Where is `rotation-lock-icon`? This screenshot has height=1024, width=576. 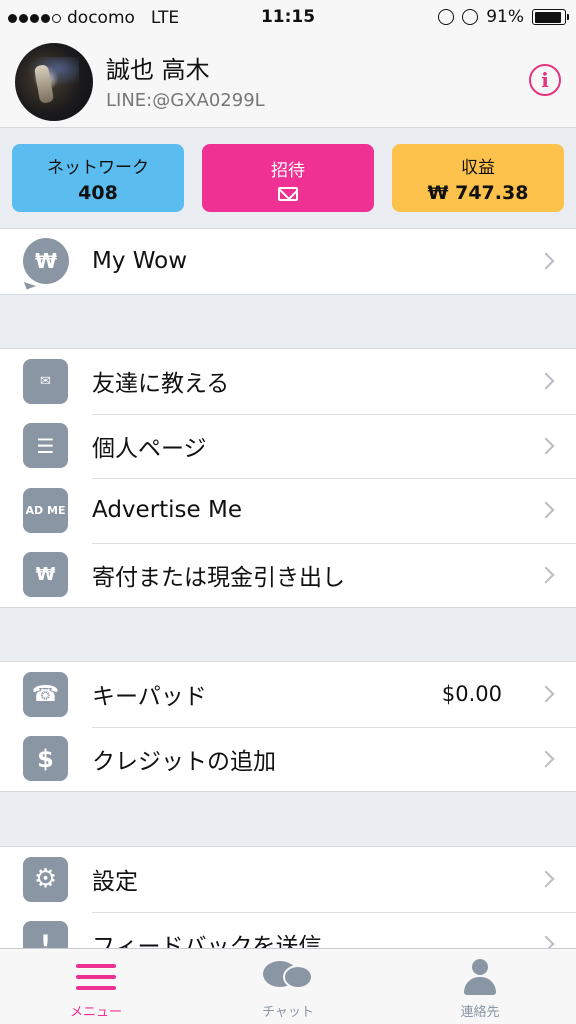 rotation-lock-icon is located at coordinates (446, 17).